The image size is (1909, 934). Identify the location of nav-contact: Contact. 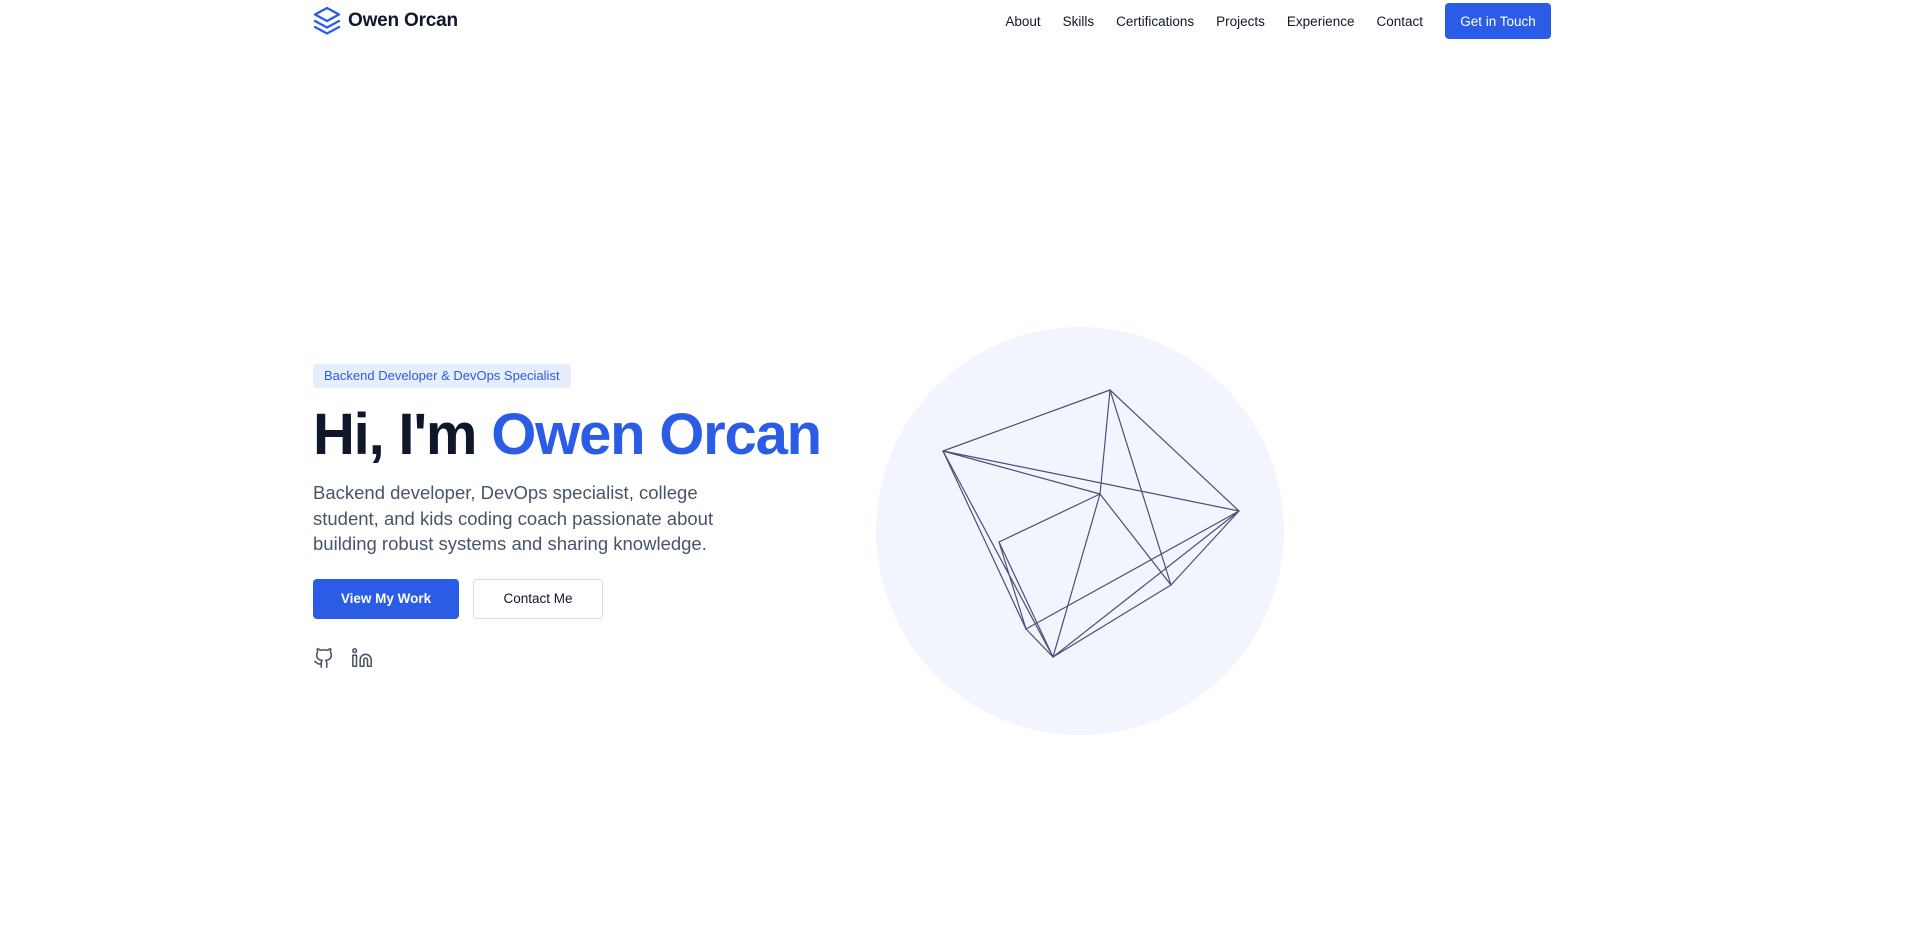
(1399, 21).